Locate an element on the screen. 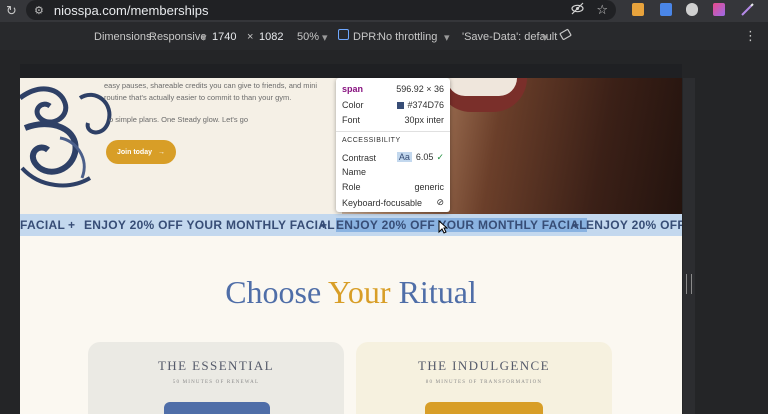  section-title: Choose Your Ritual is located at coordinates (351, 292).